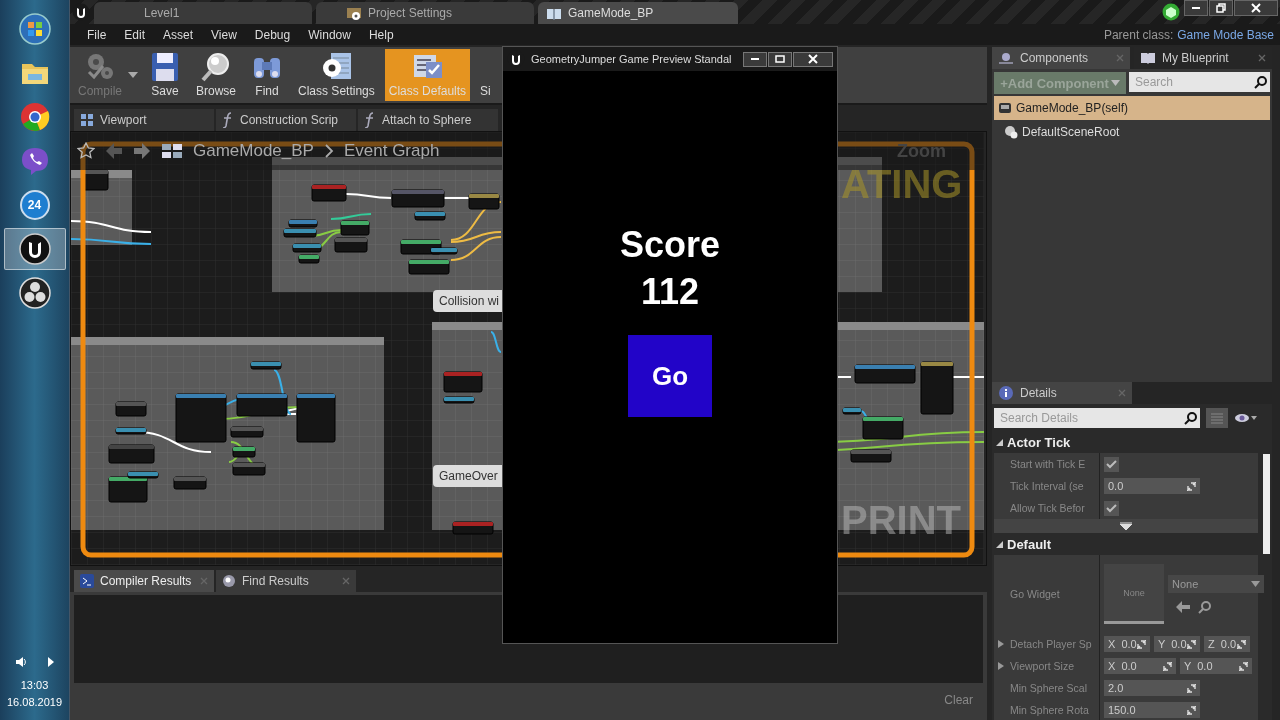 The height and width of the screenshot is (720, 1280). I want to click on minimize-icon, so click(755, 59).